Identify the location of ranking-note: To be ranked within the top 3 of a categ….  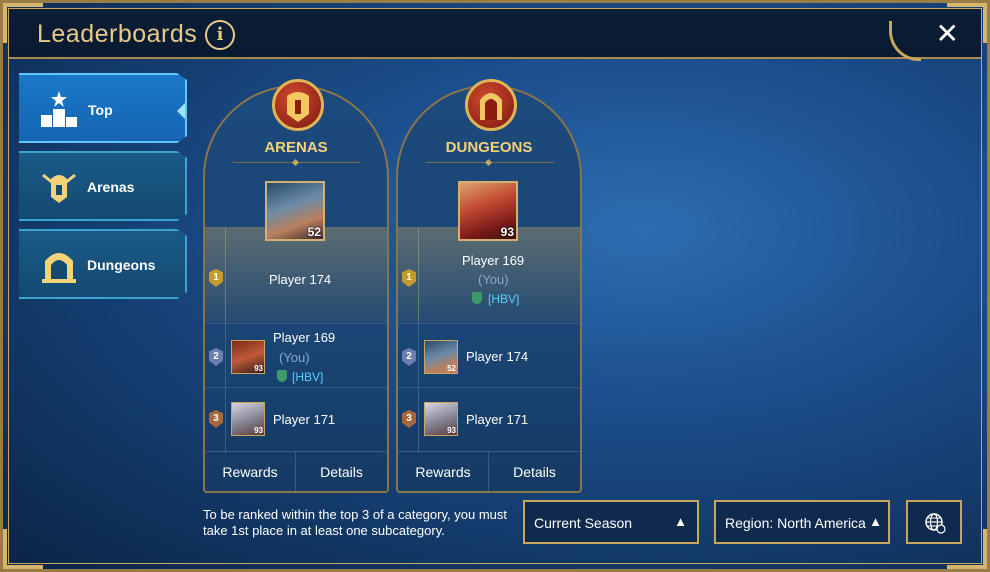
(355, 522).